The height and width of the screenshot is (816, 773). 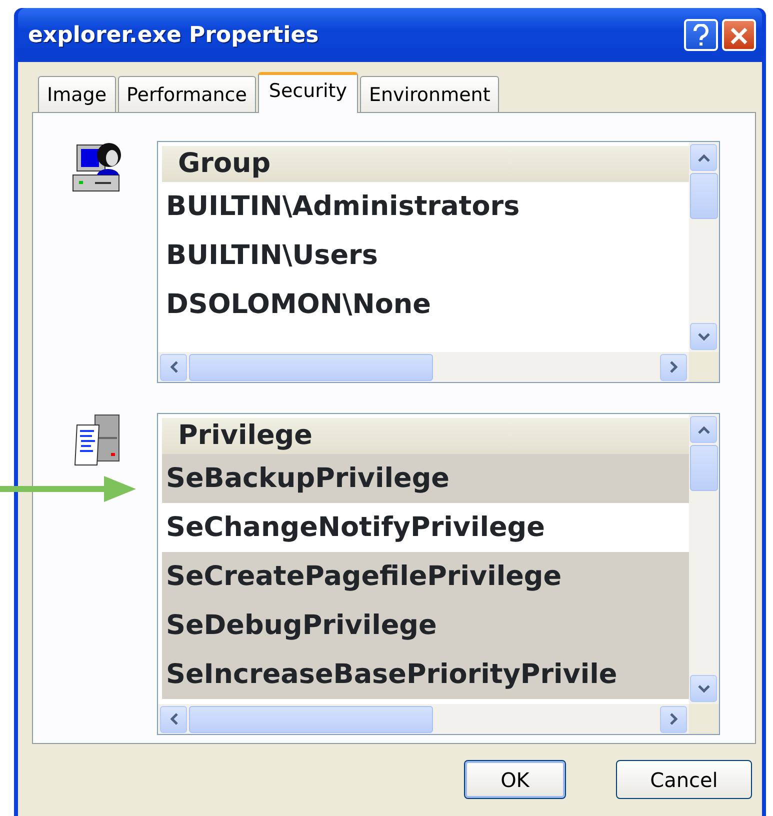 What do you see at coordinates (425, 478) in the screenshot?
I see `list-item: SeBackupPrivilege` at bounding box center [425, 478].